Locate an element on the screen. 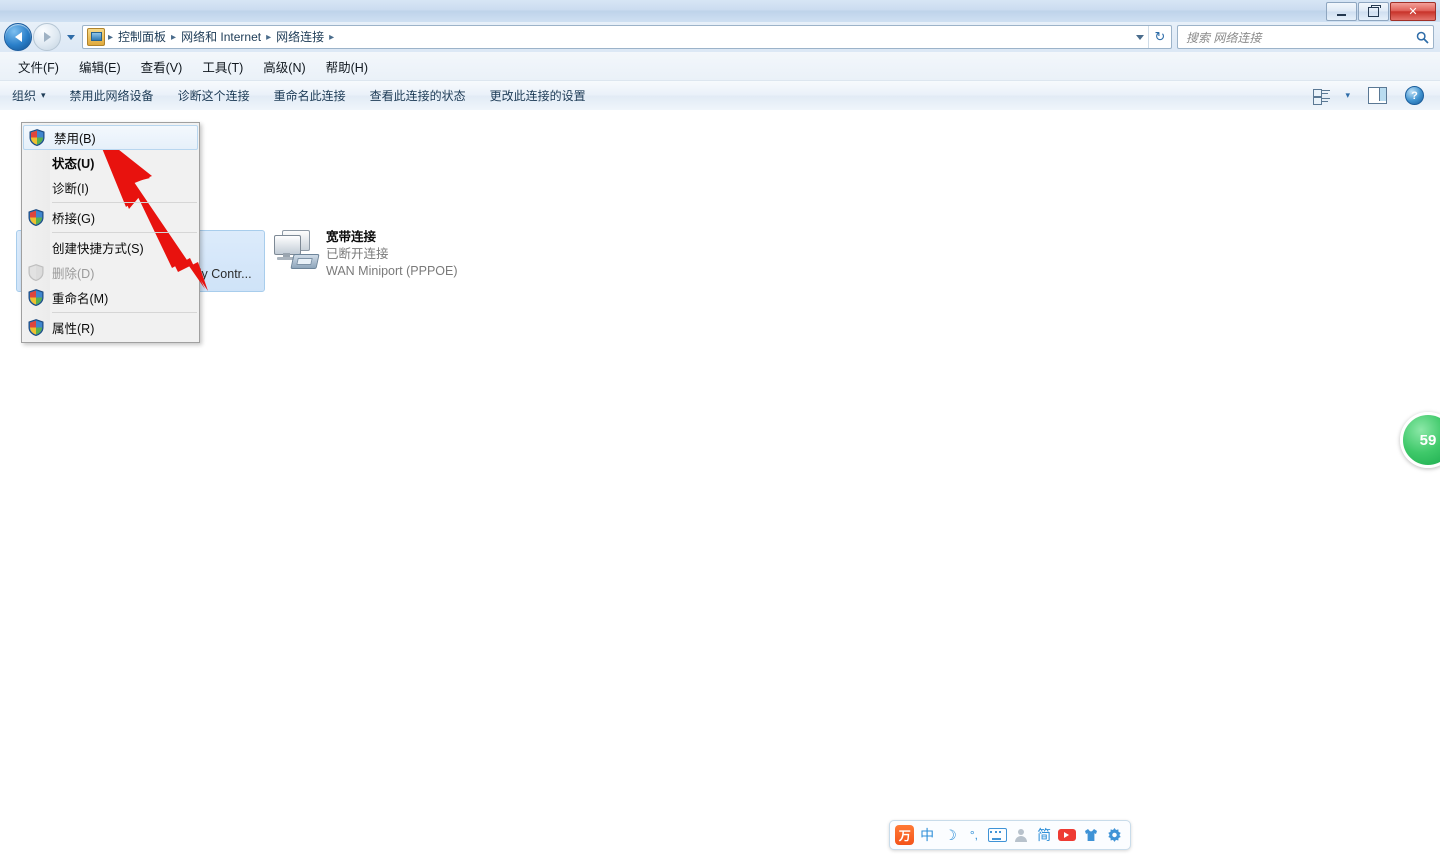  search-box: 搜索 网络连接 is located at coordinates (1305, 37).